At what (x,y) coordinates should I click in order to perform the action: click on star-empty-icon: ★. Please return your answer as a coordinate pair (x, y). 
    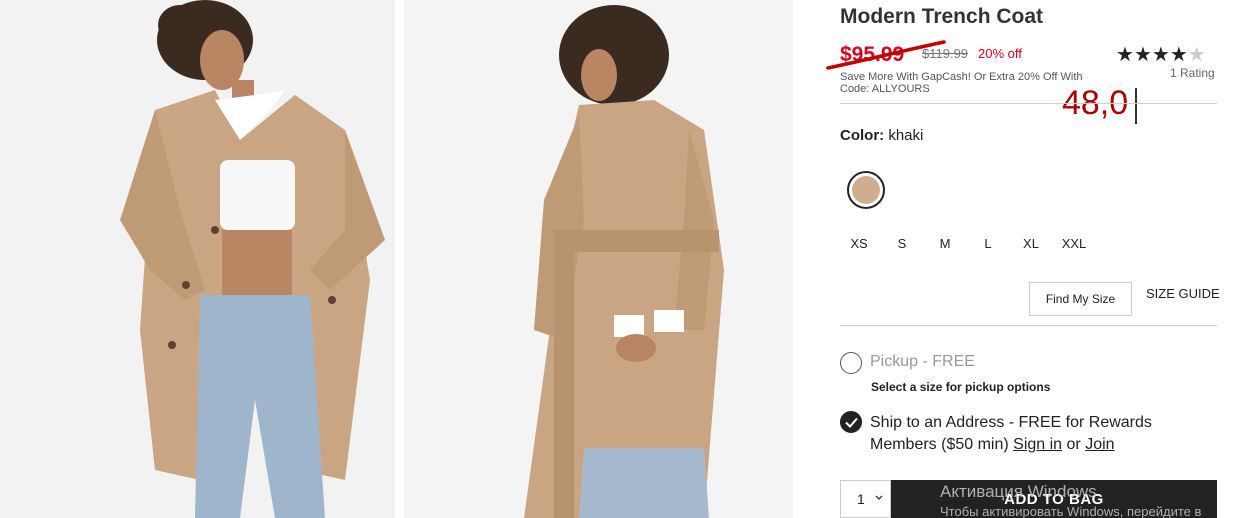
    Looking at the image, I should click on (1196, 55).